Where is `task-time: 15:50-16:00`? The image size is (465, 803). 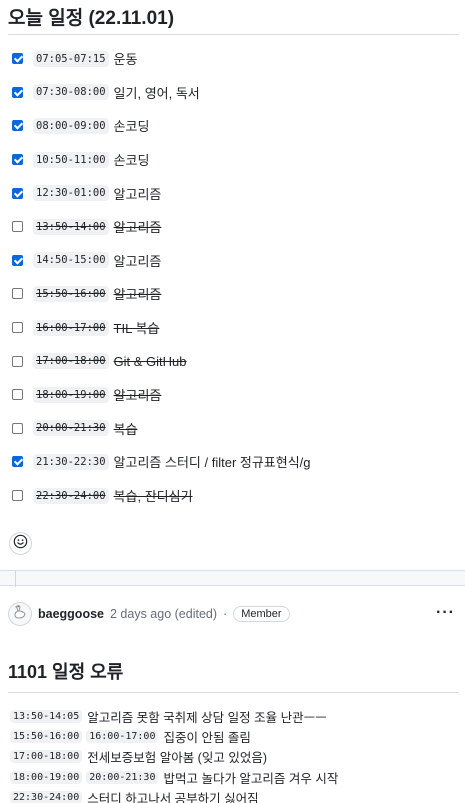 task-time: 15:50-16:00 is located at coordinates (71, 293).